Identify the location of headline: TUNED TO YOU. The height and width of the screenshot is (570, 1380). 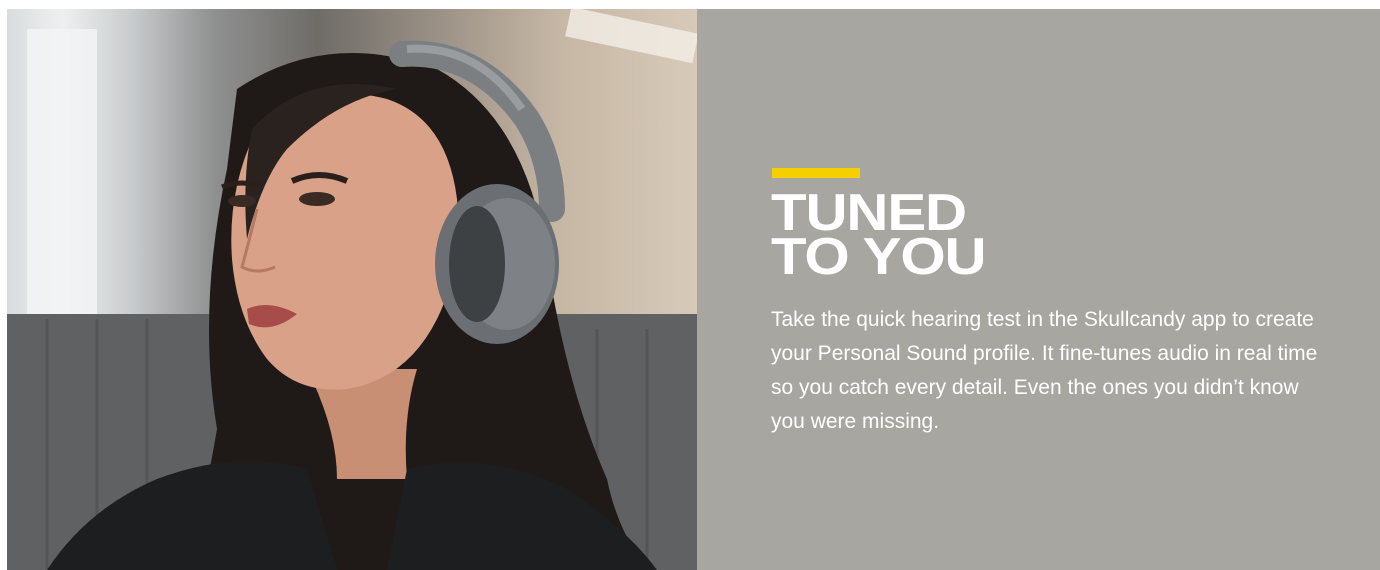
(879, 236).